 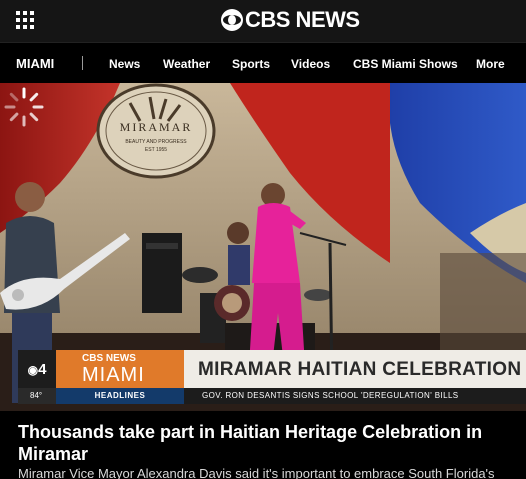 What do you see at coordinates (25, 20) in the screenshot?
I see `grid-menu-icon` at bounding box center [25, 20].